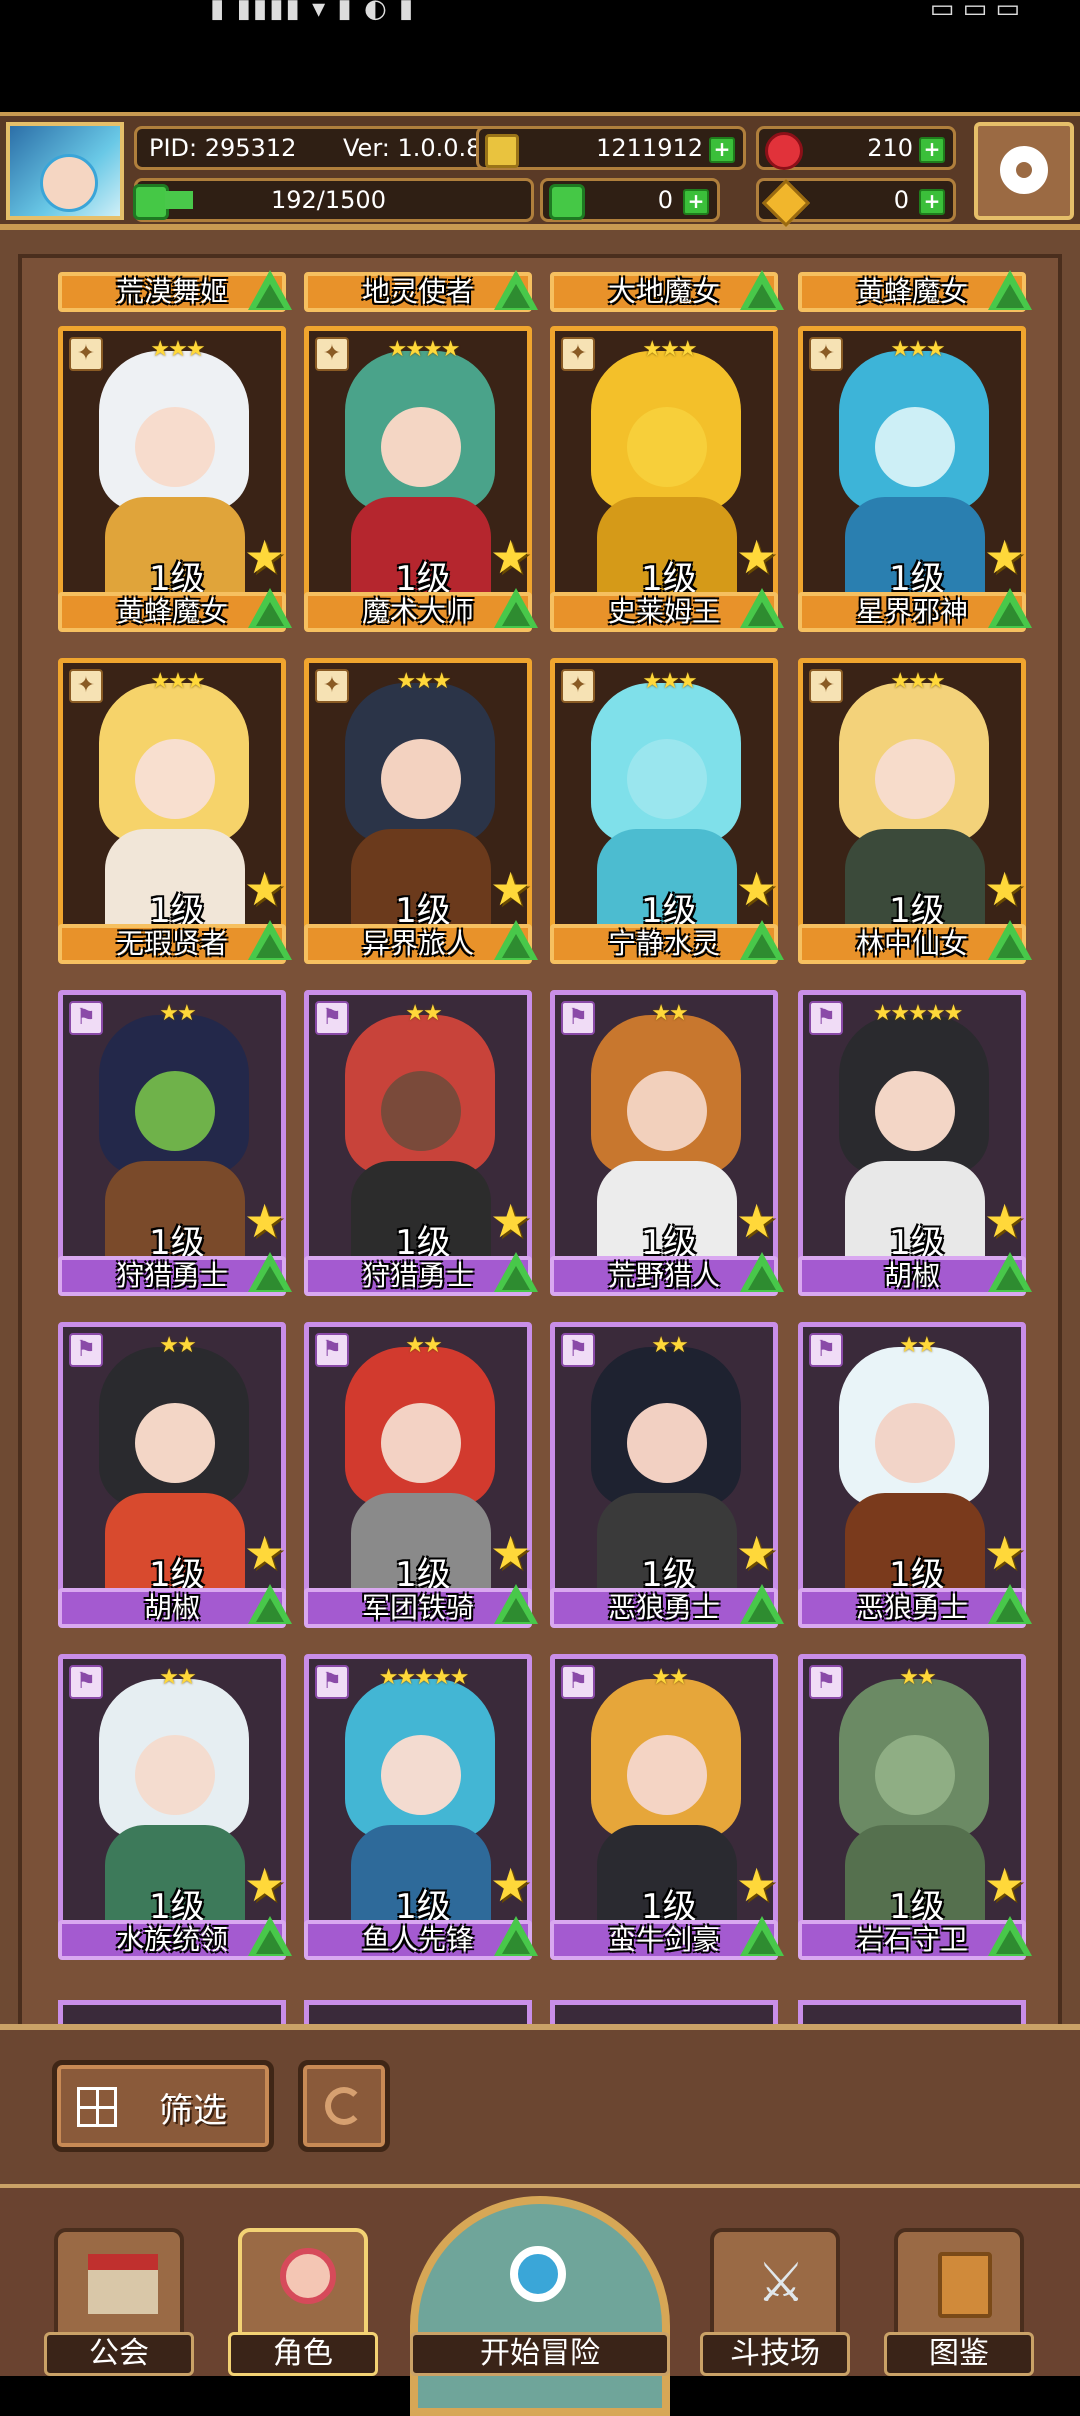 The height and width of the screenshot is (2416, 1080). What do you see at coordinates (322, 148) in the screenshot?
I see `id-version-panel: PID: 295312 Ver: 1.0.0.8` at bounding box center [322, 148].